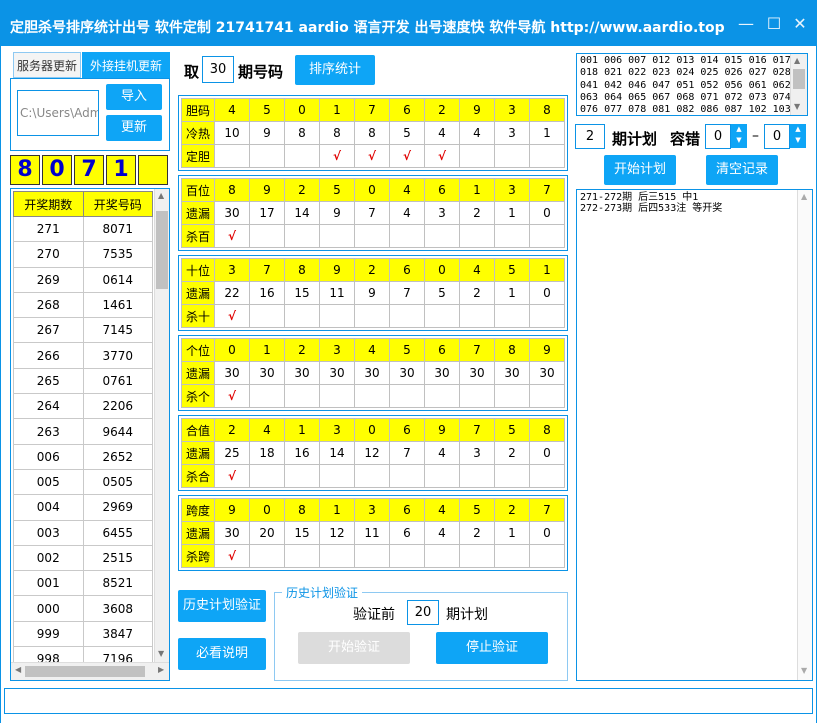  What do you see at coordinates (83, 355) in the screenshot?
I see `table-row: 266 3770` at bounding box center [83, 355].